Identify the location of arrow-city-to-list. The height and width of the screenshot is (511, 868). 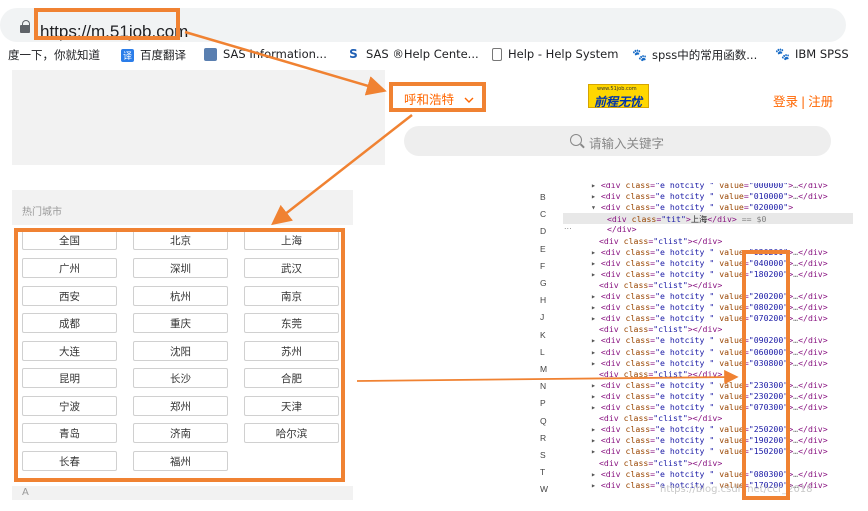
(342, 170).